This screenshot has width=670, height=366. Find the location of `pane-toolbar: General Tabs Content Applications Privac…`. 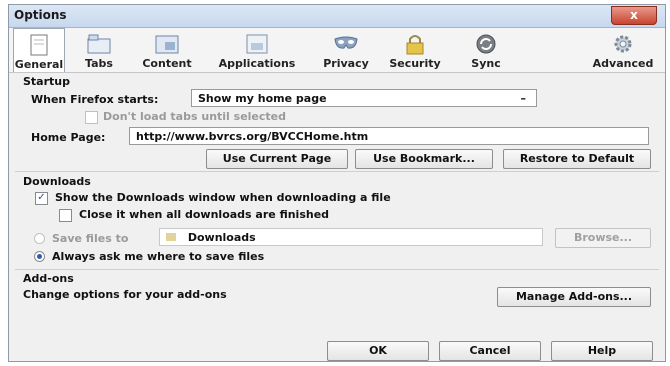

pane-toolbar: General Tabs Content Applications Privac… is located at coordinates (337, 50).